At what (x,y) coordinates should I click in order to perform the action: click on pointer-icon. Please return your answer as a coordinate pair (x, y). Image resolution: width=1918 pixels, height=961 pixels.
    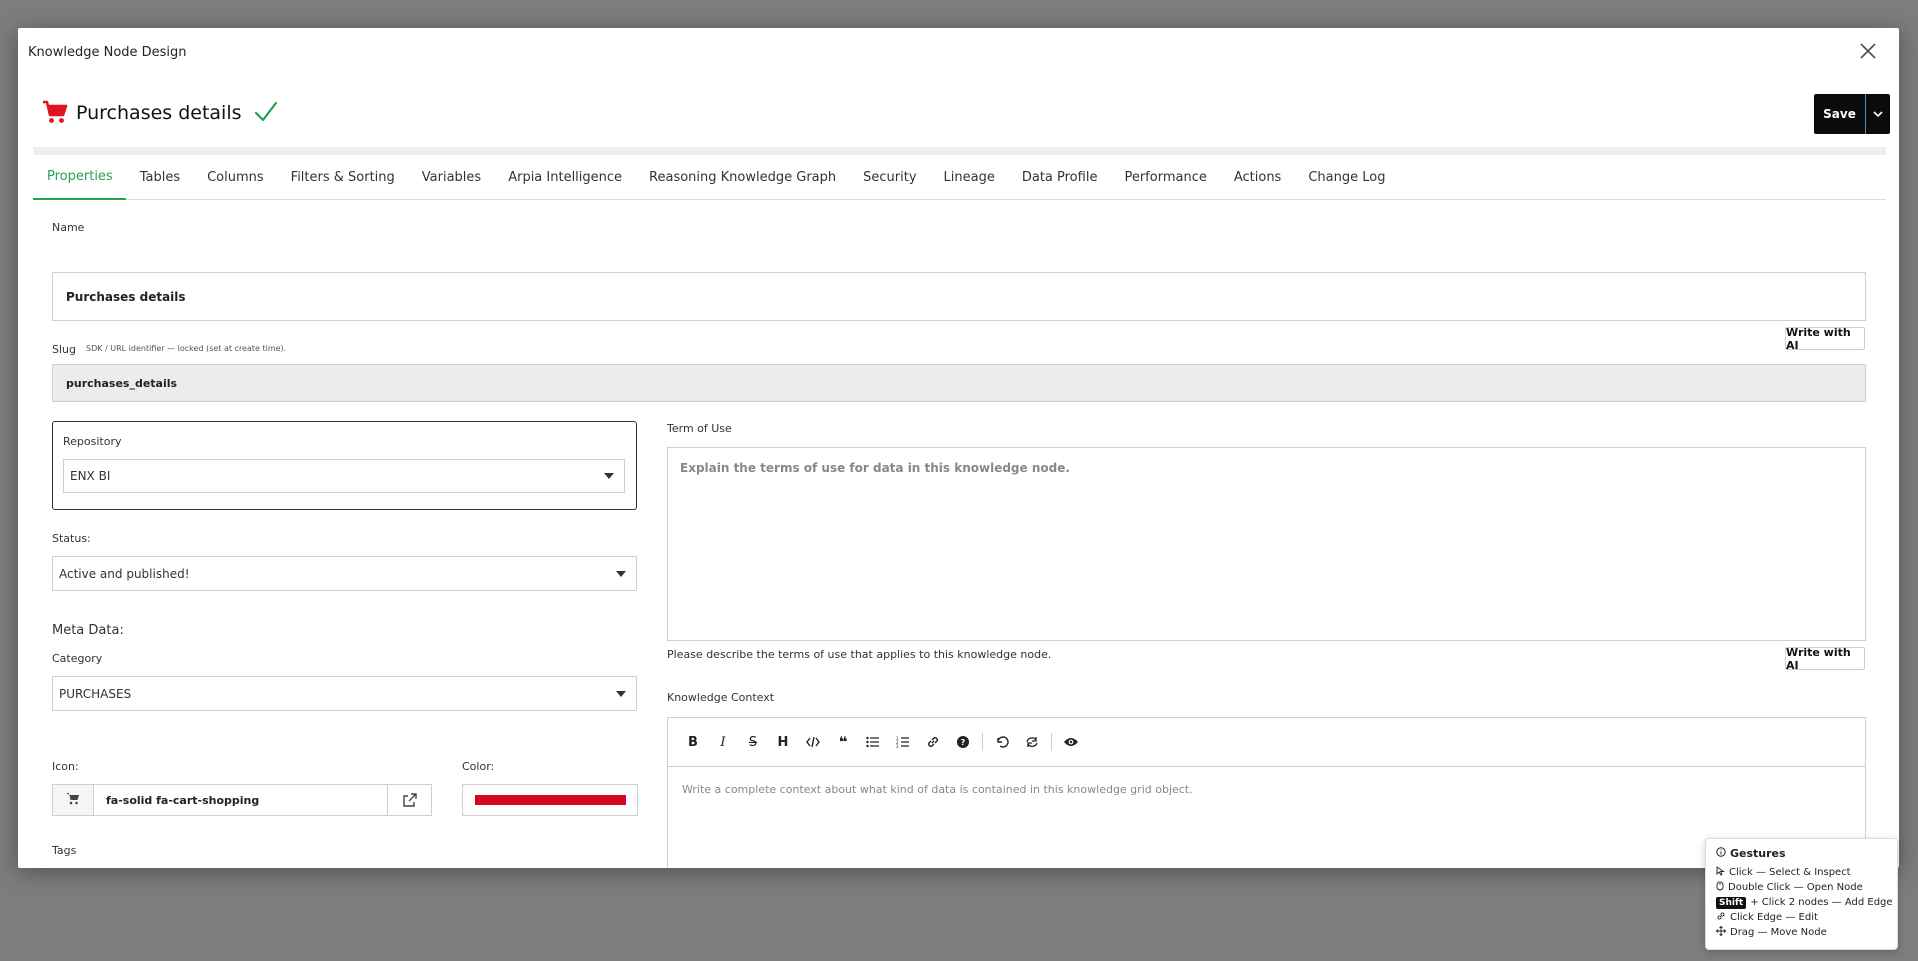
    Looking at the image, I should click on (1720, 872).